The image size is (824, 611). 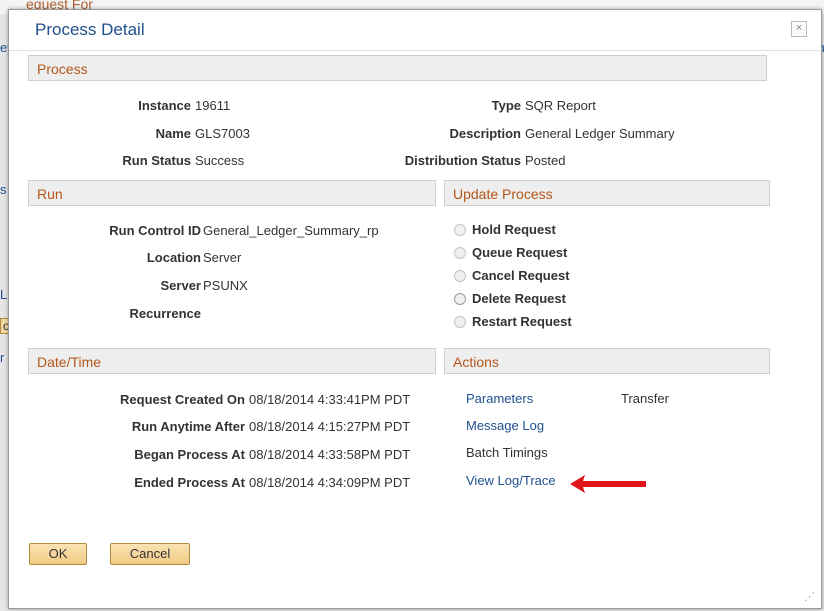 I want to click on resize-grip-icon: ⋰, so click(x=809, y=596).